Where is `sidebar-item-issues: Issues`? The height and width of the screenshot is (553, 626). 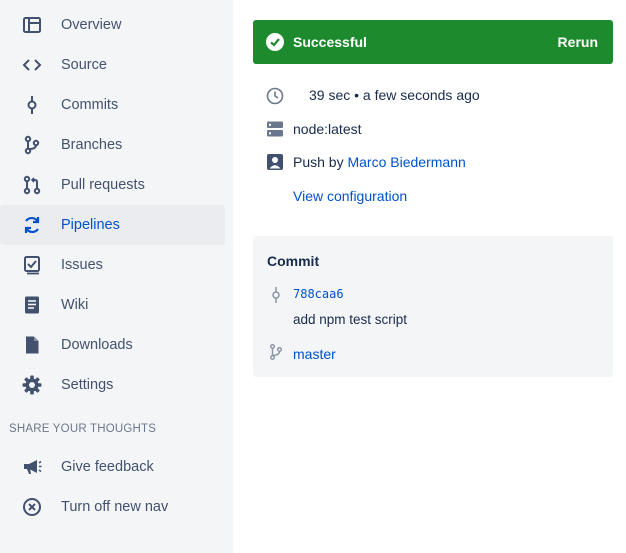
sidebar-item-issues: Issues is located at coordinates (112, 265).